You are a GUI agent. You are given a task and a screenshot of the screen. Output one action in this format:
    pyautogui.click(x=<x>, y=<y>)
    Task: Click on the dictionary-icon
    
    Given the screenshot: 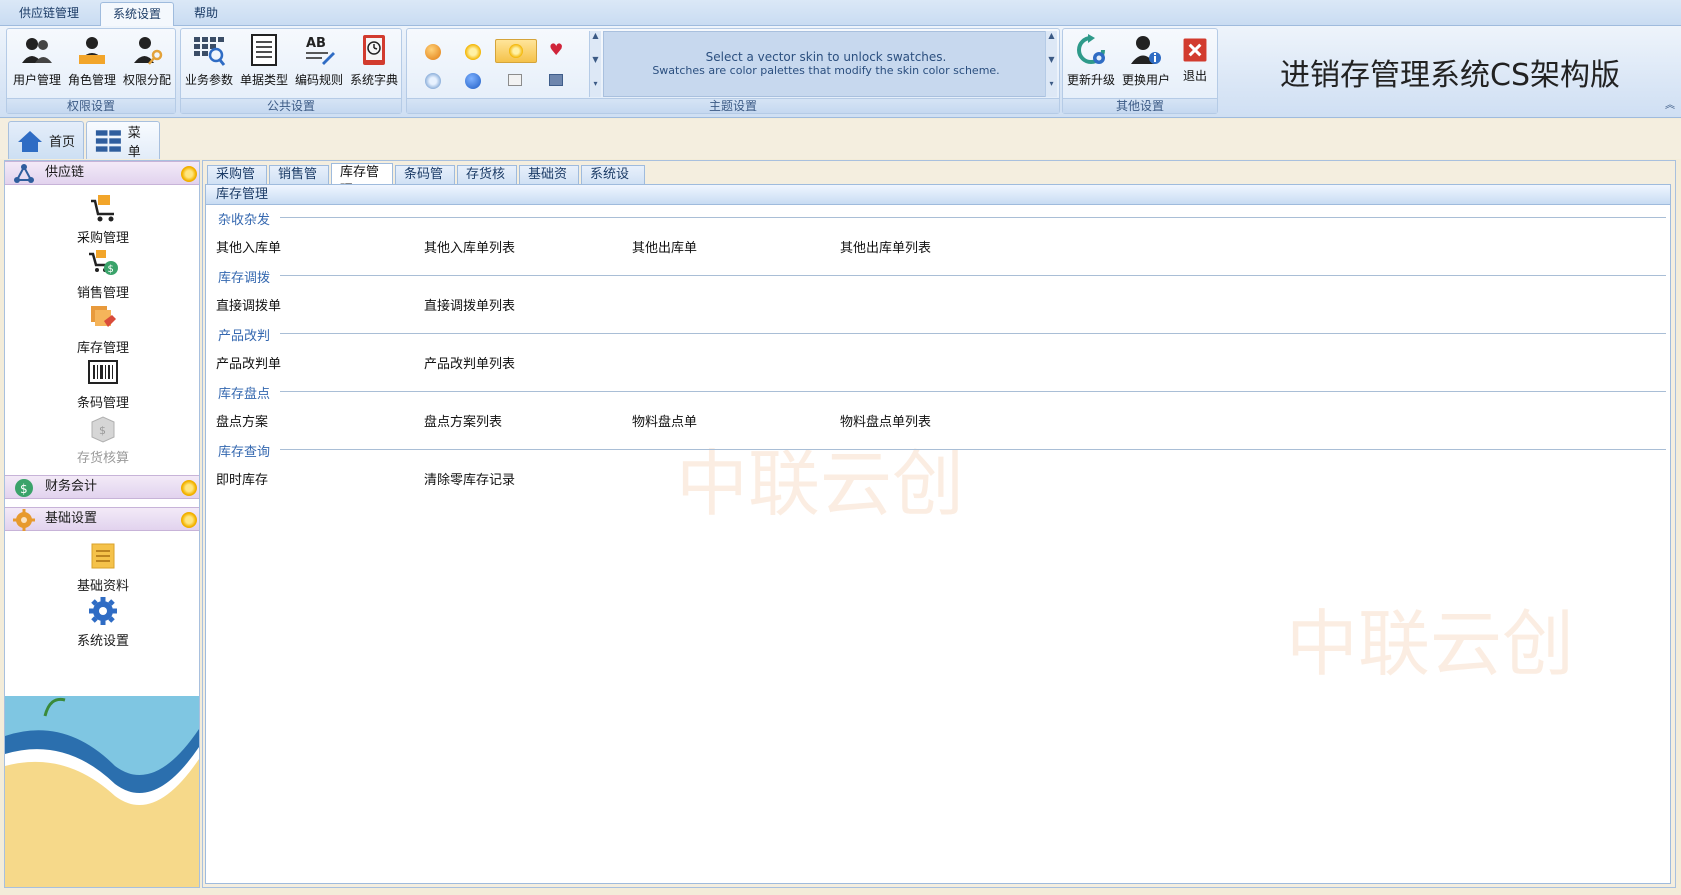 What is the action you would take?
    pyautogui.click(x=374, y=50)
    